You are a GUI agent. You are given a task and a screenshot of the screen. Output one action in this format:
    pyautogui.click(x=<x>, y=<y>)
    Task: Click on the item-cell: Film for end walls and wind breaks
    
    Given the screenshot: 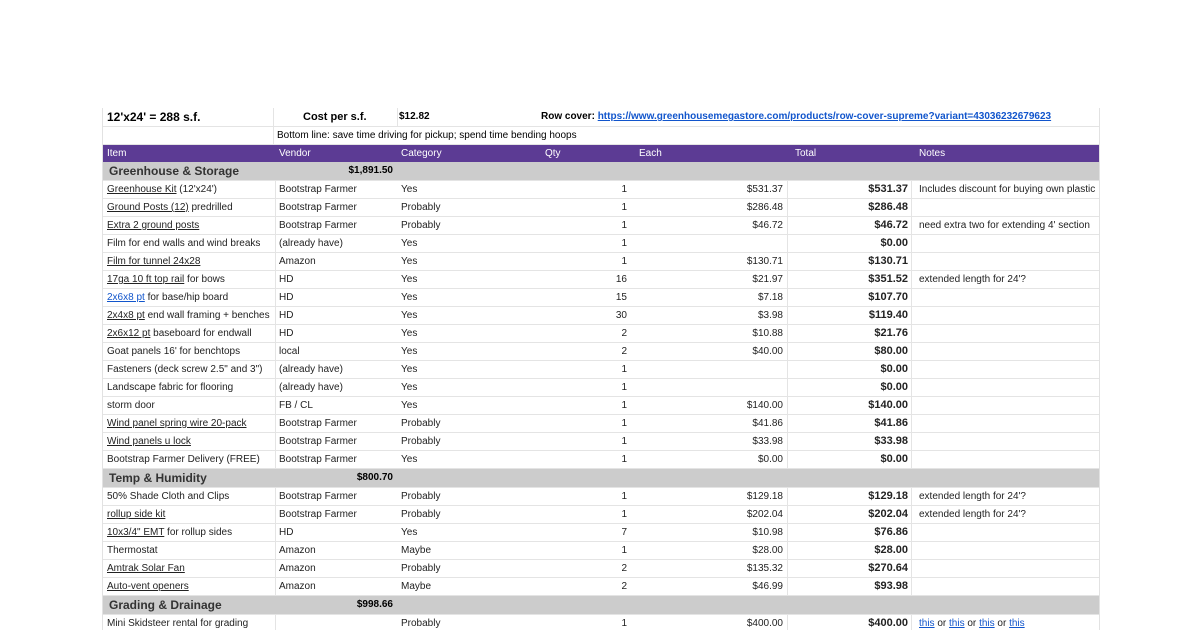 What is the action you would take?
    pyautogui.click(x=192, y=243)
    